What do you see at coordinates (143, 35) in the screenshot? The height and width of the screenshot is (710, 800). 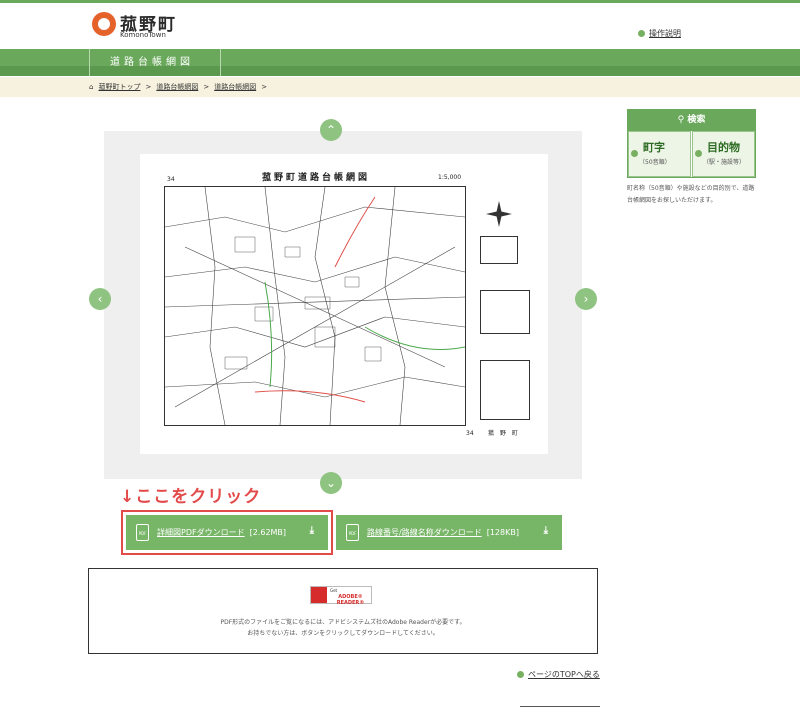 I see `logo-subtext: KomonoTown` at bounding box center [143, 35].